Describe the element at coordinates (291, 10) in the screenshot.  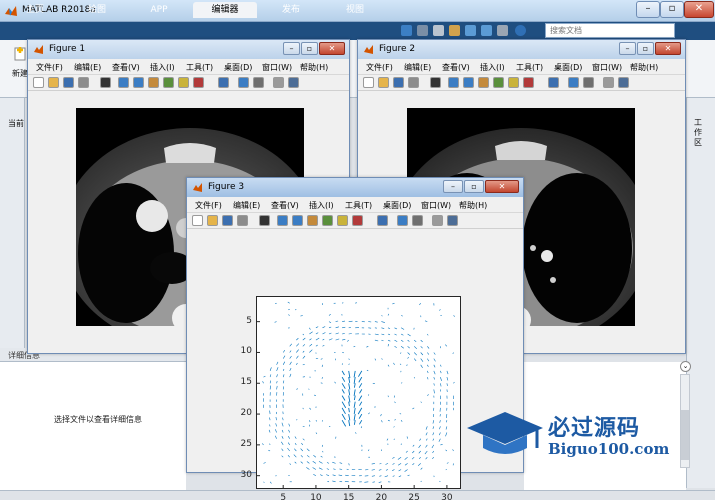
I see `tab-publish: 发布` at that location.